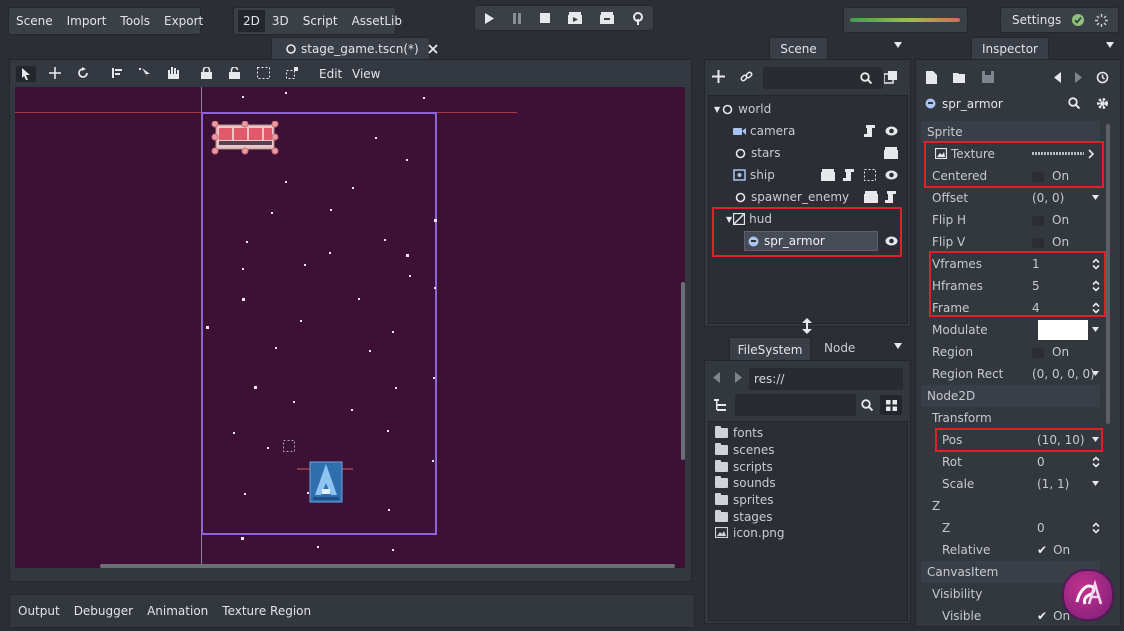 The image size is (1124, 631). What do you see at coordinates (320, 21) in the screenshot?
I see `tab-script: Script` at bounding box center [320, 21].